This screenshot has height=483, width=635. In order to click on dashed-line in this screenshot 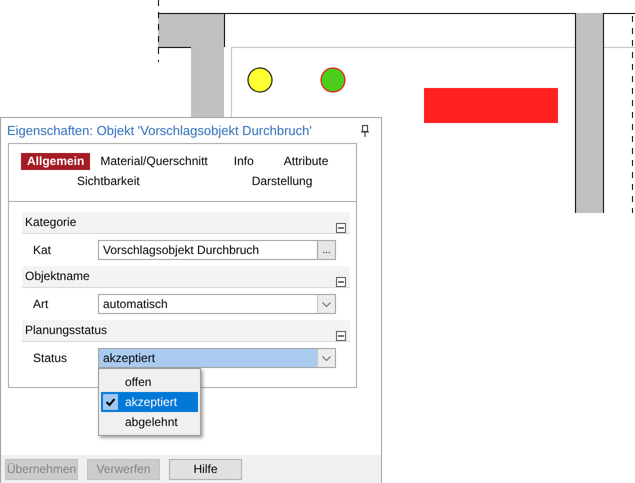, I will do `click(158, 31)`.